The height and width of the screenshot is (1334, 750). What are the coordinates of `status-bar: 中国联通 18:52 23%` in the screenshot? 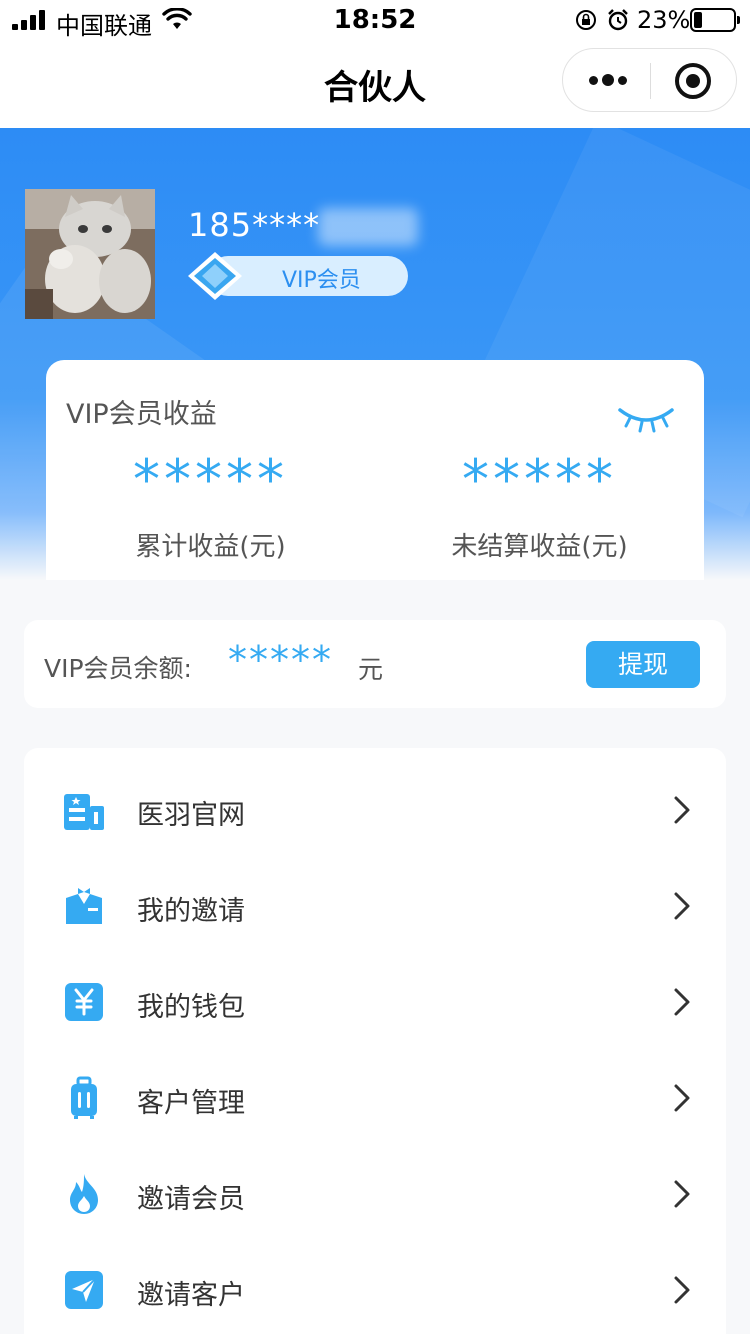 It's located at (375, 20).